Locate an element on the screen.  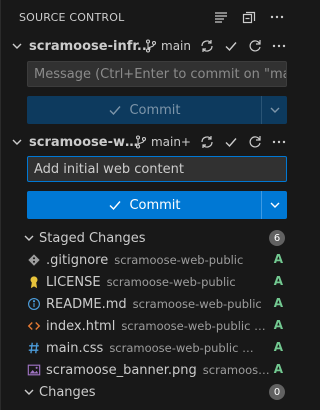
file-name: scramoose_banner.png is located at coordinates (121, 370).